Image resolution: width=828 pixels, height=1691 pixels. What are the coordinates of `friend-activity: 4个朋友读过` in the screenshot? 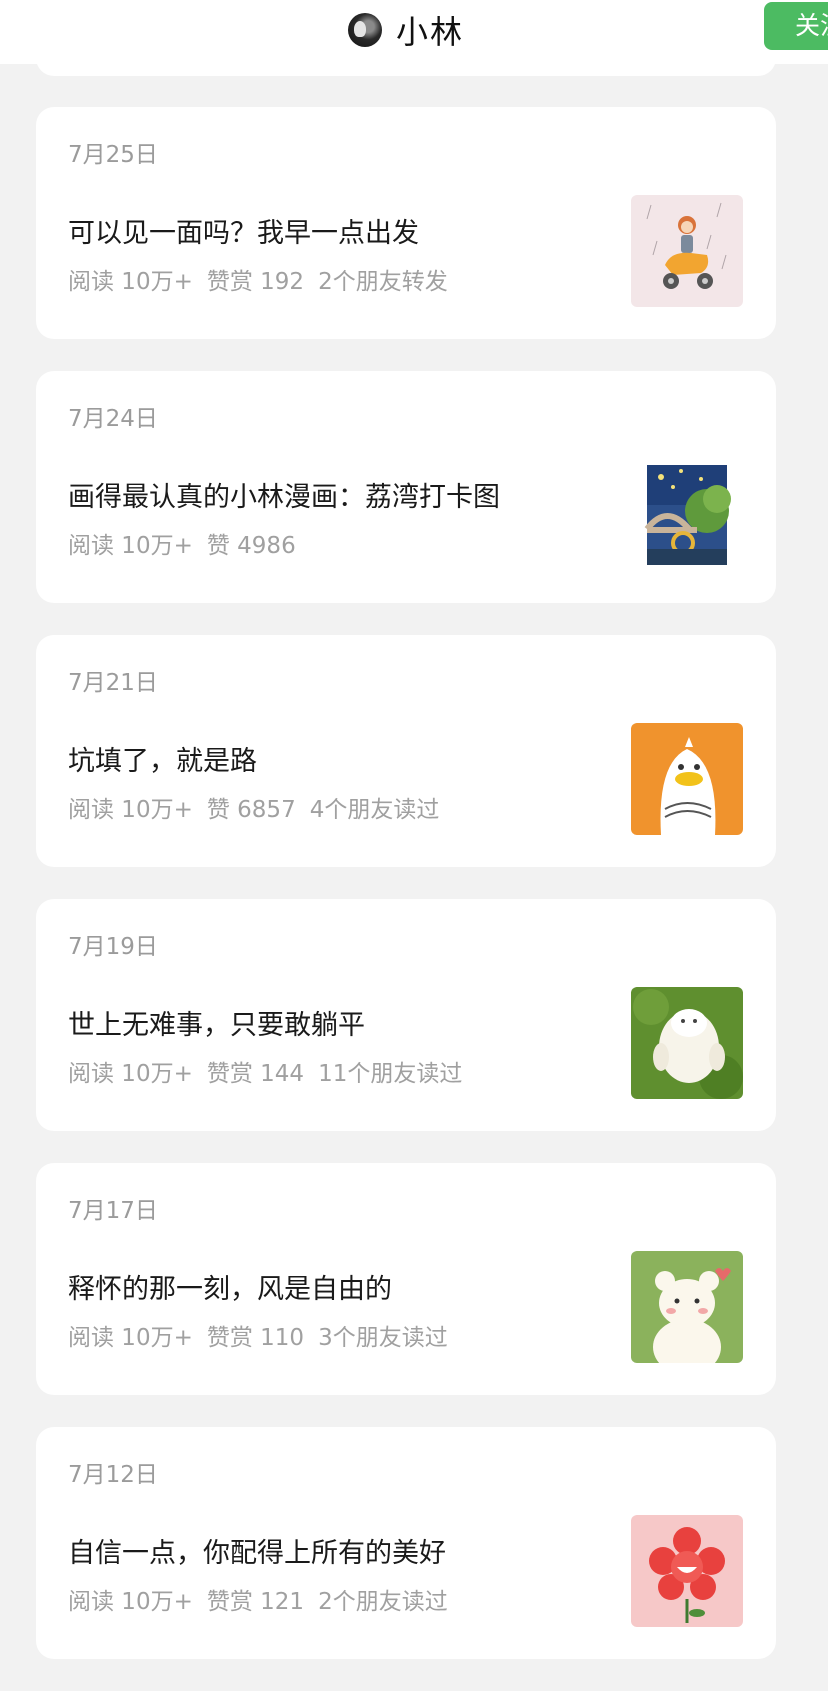 It's located at (374, 810).